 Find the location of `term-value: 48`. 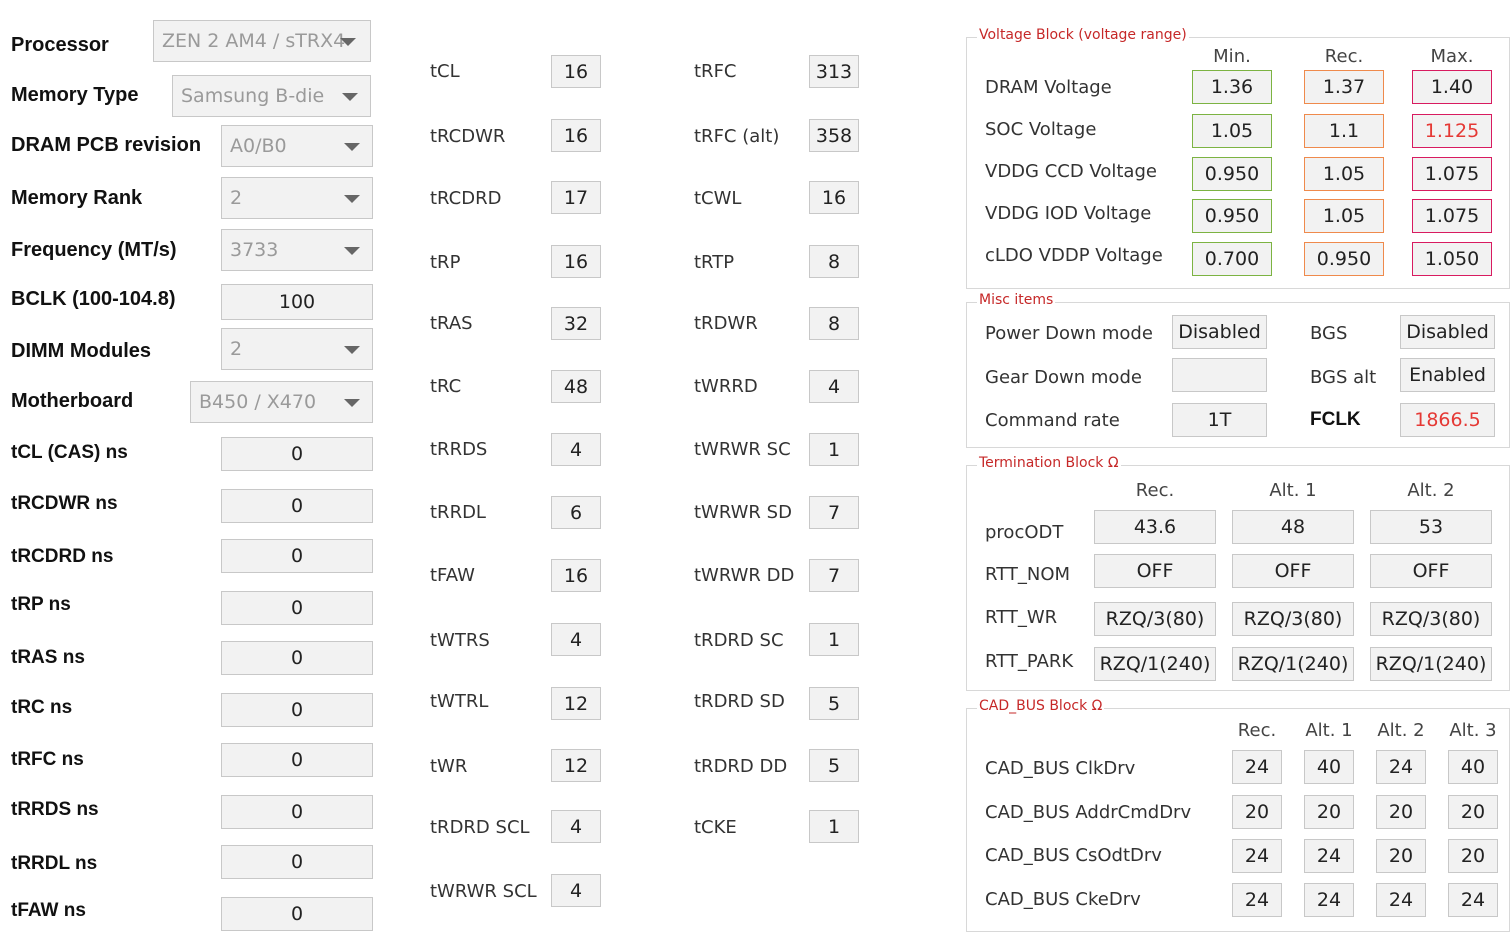

term-value: 48 is located at coordinates (1293, 527).